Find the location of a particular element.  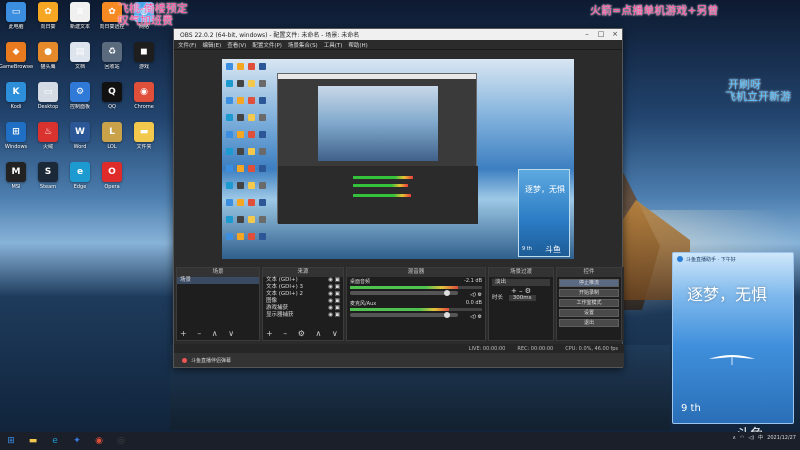

sources-controls: + – ⚙ ∧ ∨ is located at coordinates (304, 333).